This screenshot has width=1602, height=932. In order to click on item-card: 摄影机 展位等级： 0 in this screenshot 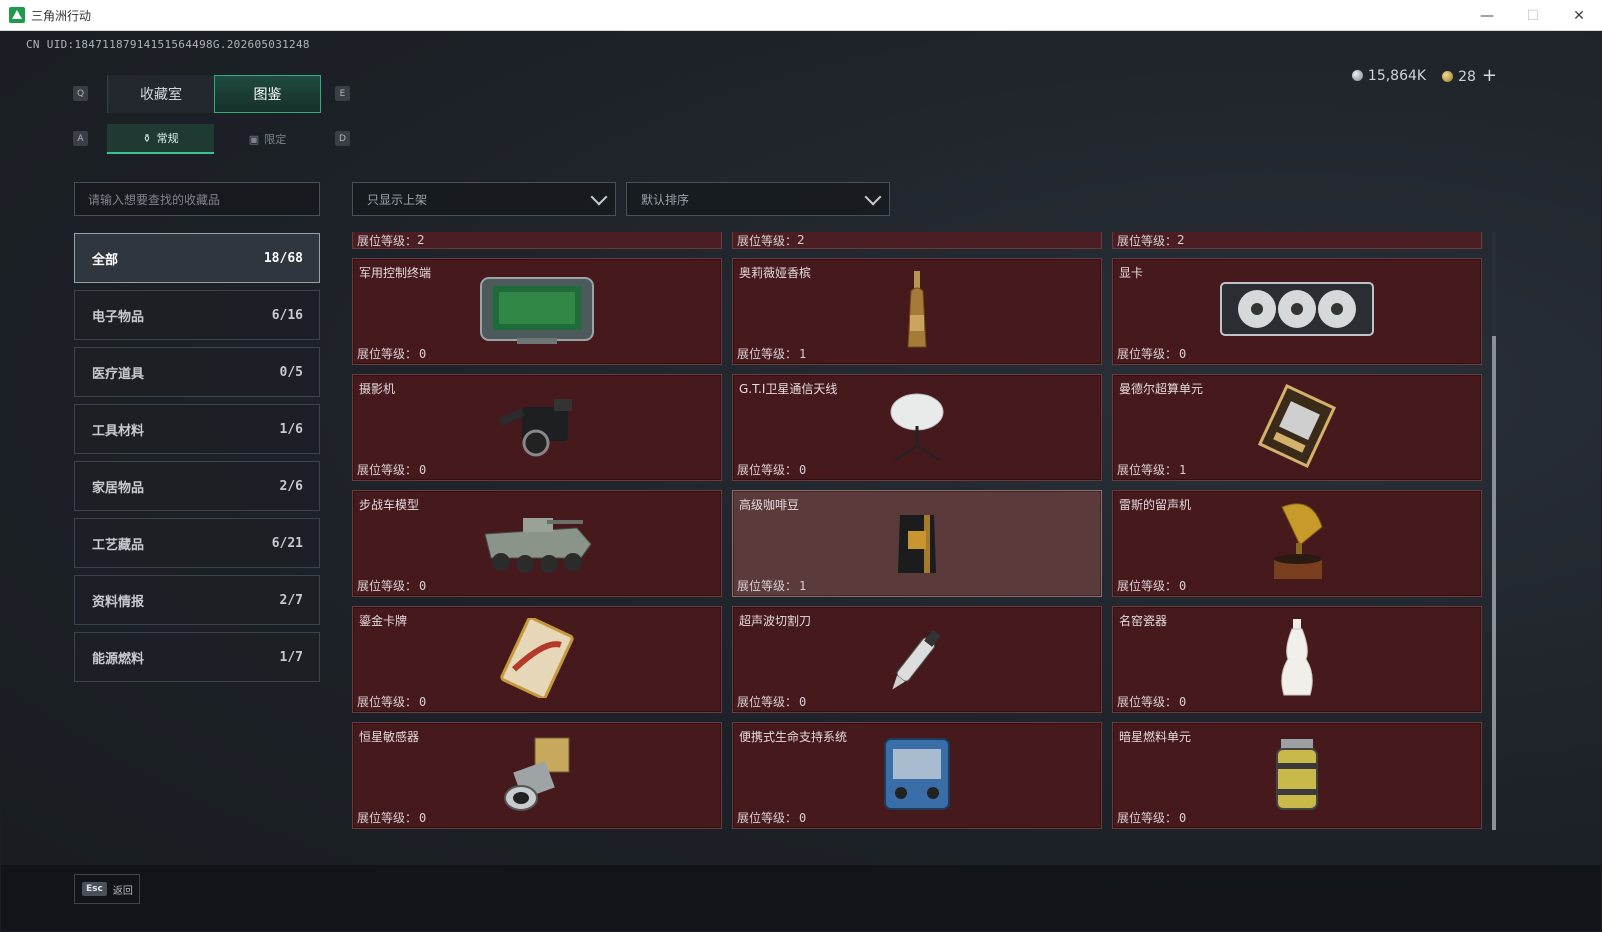, I will do `click(537, 427)`.